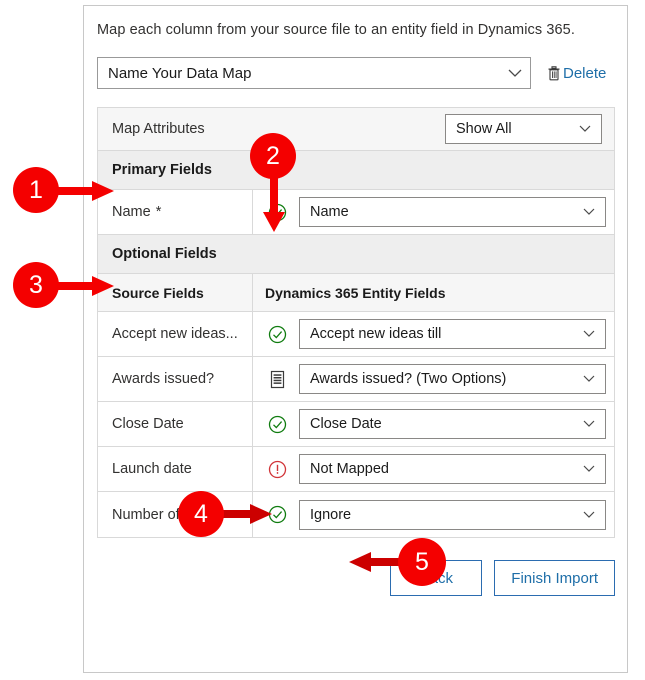 The width and height of the screenshot is (645, 680). Describe the element at coordinates (422, 562) in the screenshot. I see `annotation-callout-5: 5` at that location.